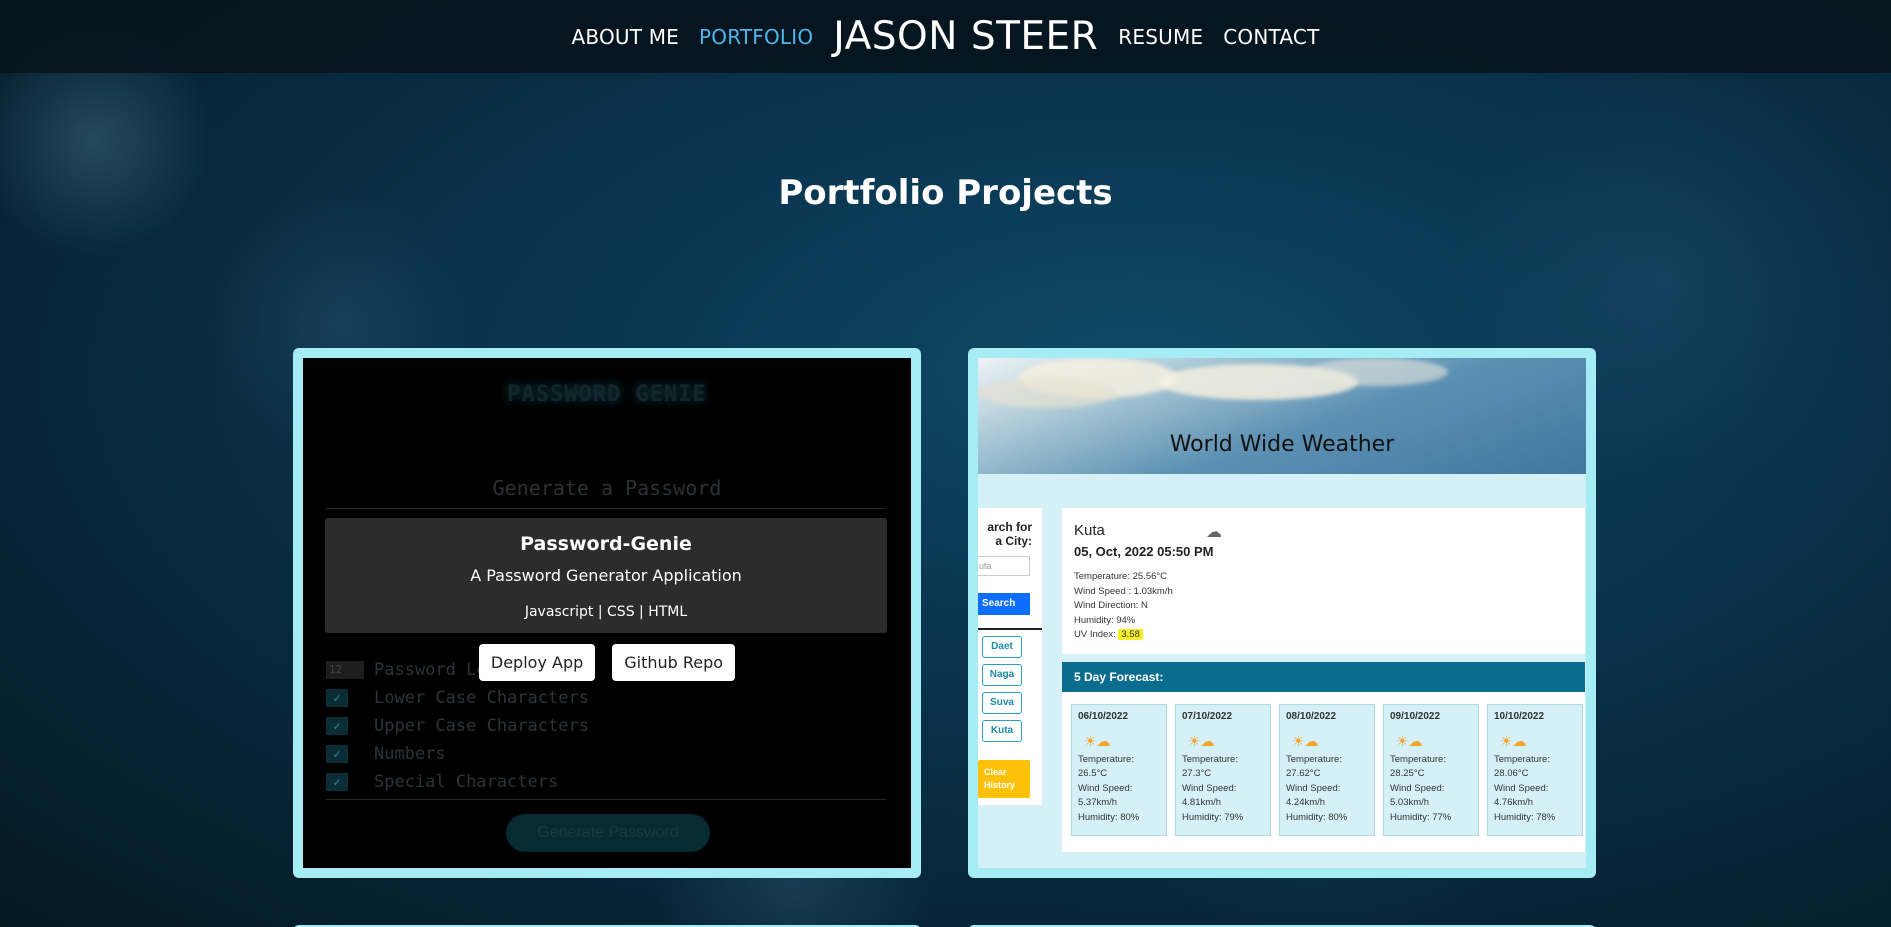 This screenshot has height=927, width=1891. What do you see at coordinates (1123, 591) in the screenshot?
I see `current-wind: Wind Speed : 1.03km/h` at bounding box center [1123, 591].